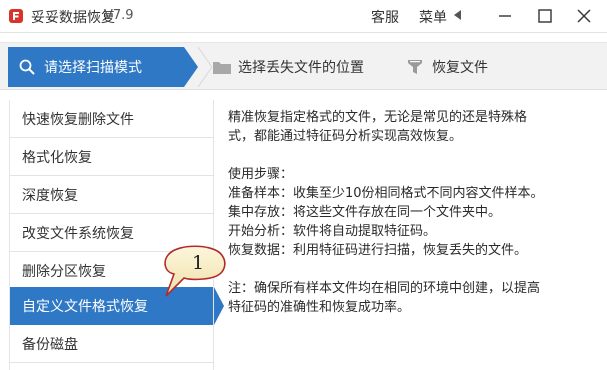  What do you see at coordinates (112, 157) in the screenshot?
I see `nav-item-format-recover: 格式化恢复` at bounding box center [112, 157].